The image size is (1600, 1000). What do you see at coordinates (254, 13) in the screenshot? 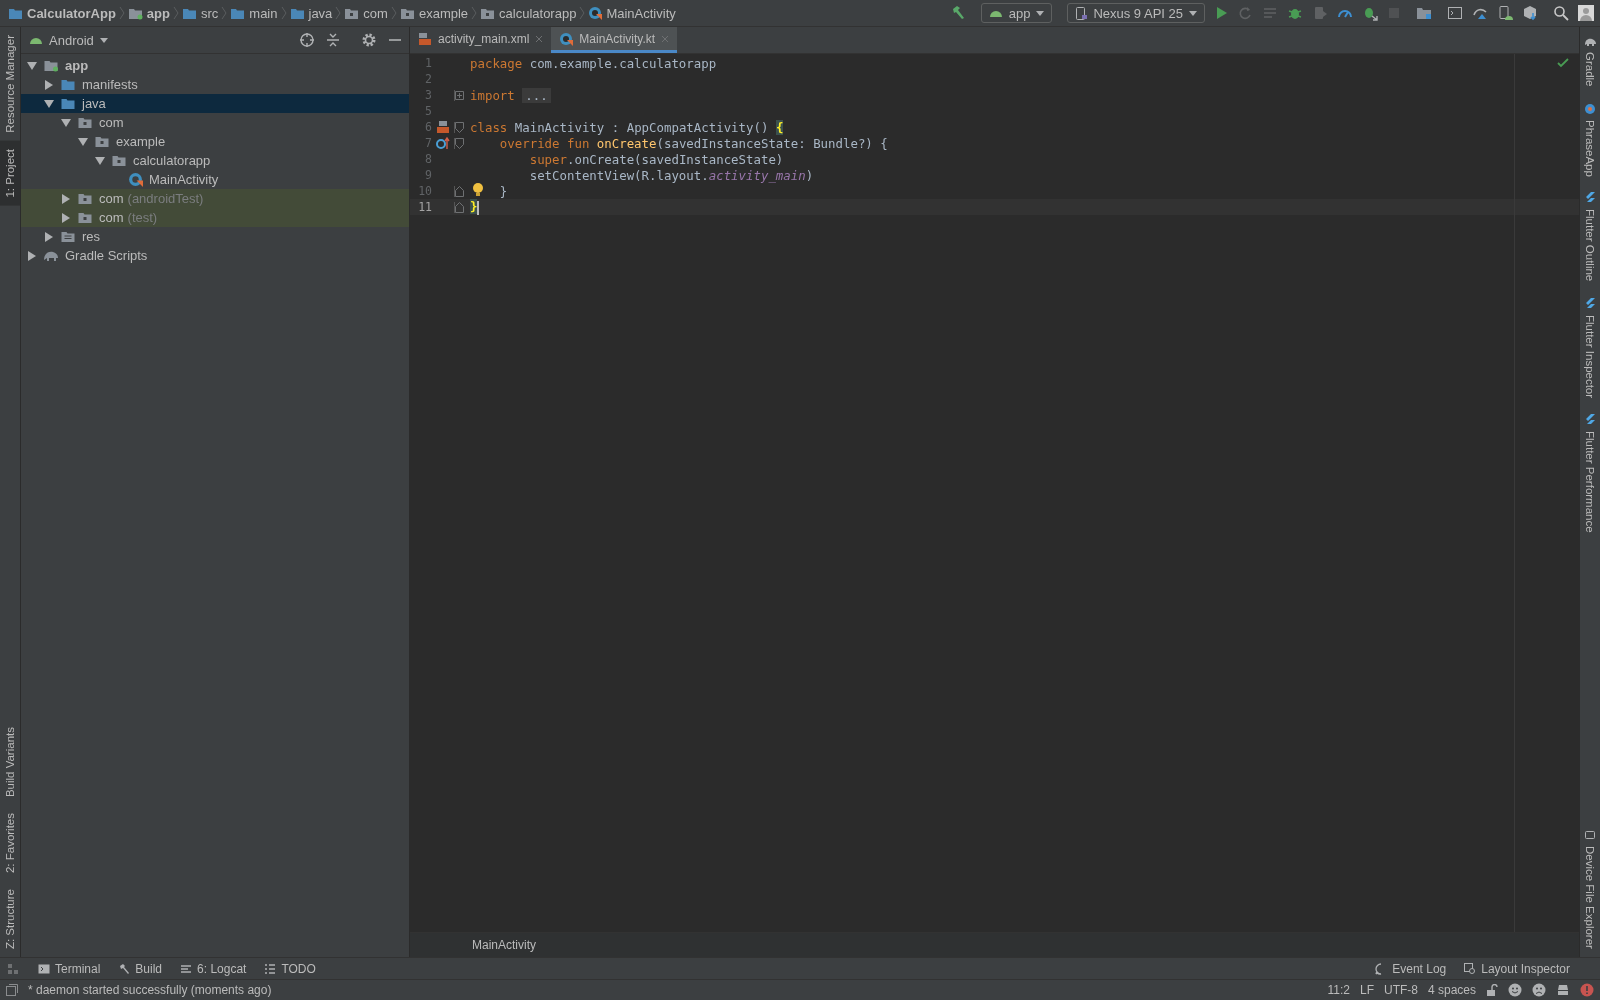
I see `breadcrumb-item: main` at bounding box center [254, 13].